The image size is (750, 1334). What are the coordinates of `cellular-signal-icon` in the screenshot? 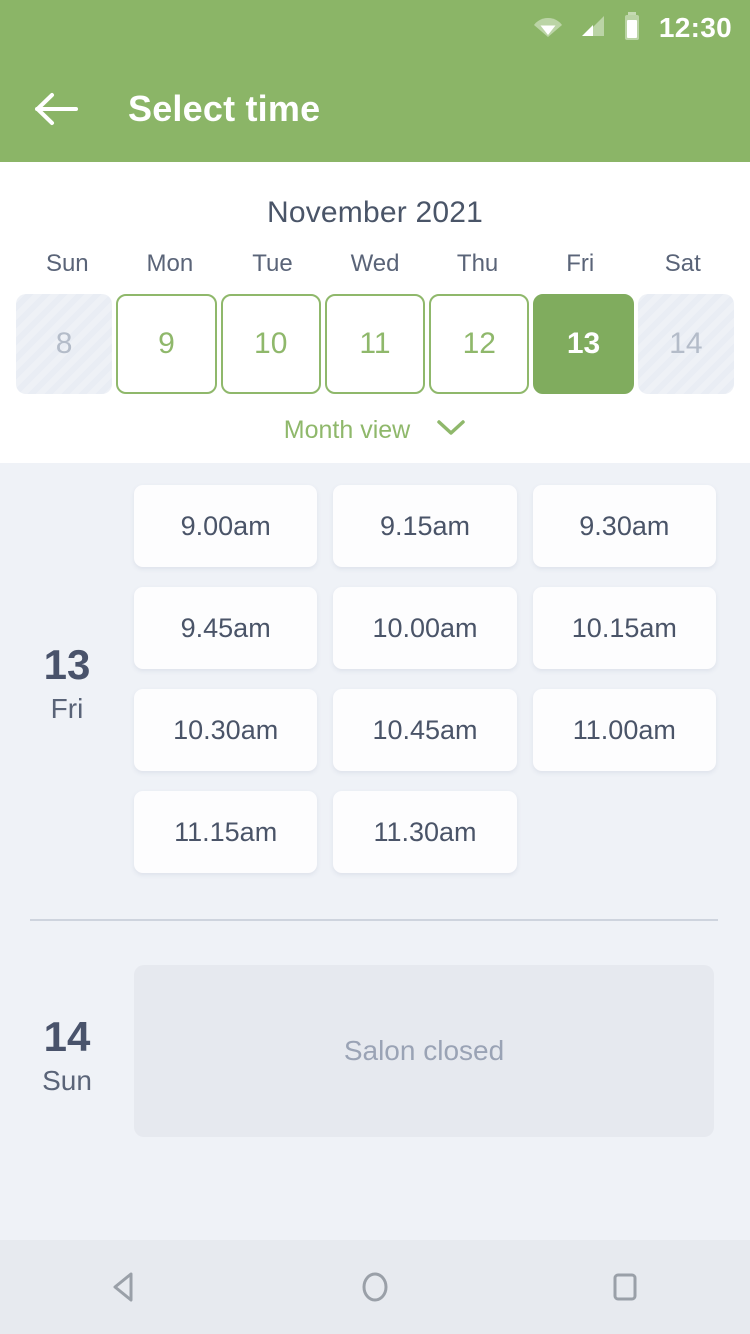 It's located at (593, 28).